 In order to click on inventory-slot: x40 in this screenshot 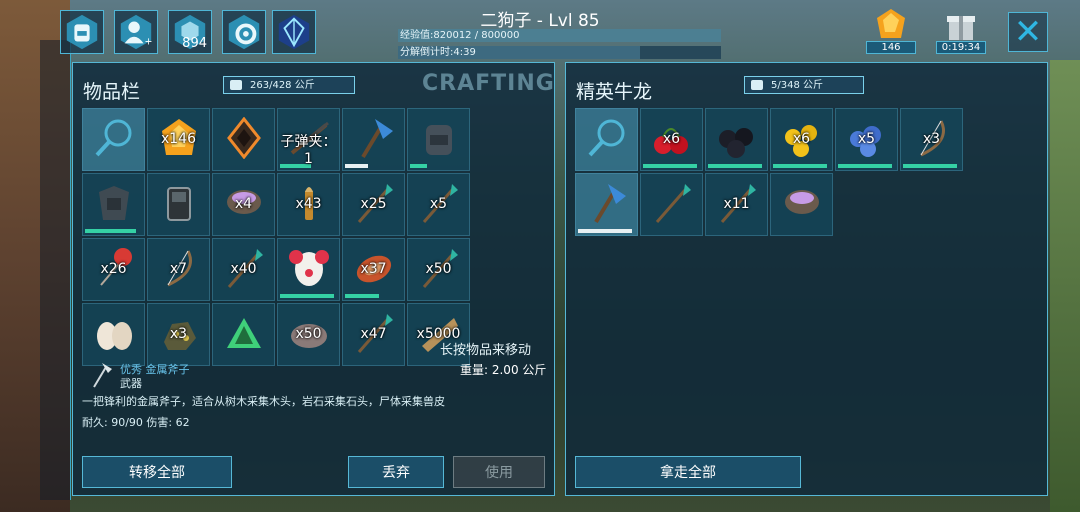, I will do `click(243, 269)`.